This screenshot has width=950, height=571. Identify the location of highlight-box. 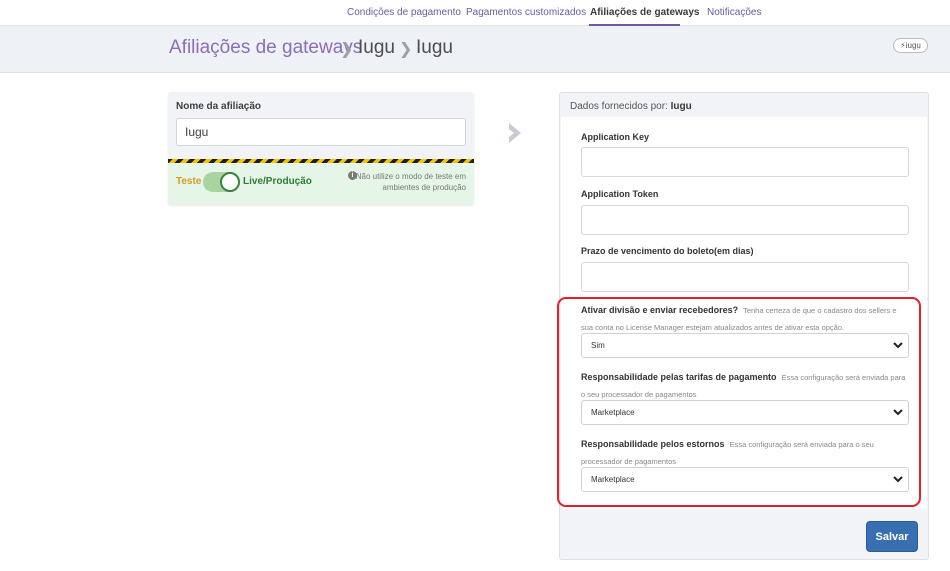
(739, 402).